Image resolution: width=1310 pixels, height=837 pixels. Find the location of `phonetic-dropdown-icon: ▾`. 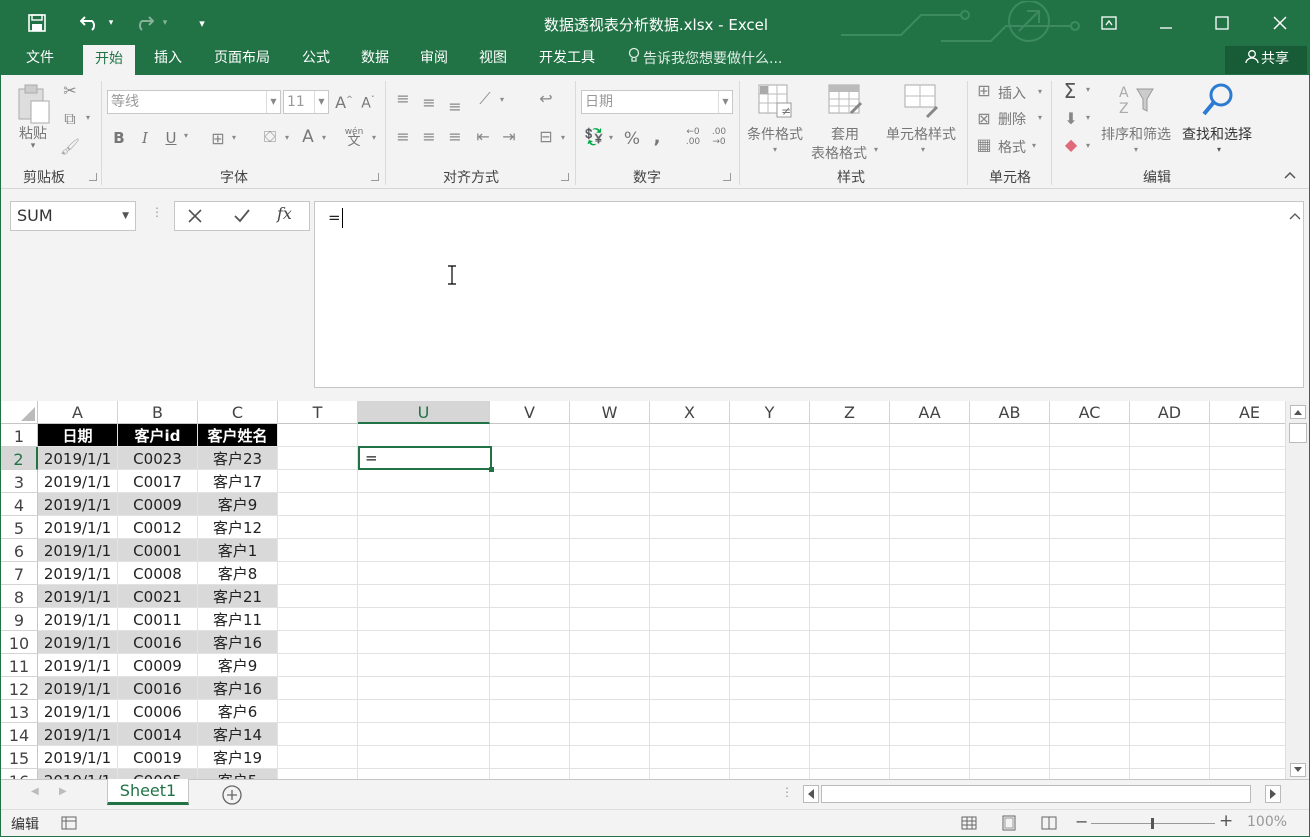

phonetic-dropdown-icon: ▾ is located at coordinates (374, 137).